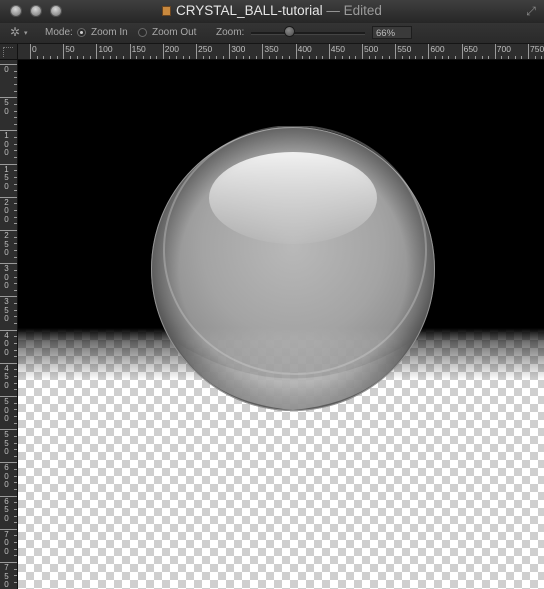  What do you see at coordinates (437, 49) in the screenshot?
I see `ruler-label: 600` at bounding box center [437, 49].